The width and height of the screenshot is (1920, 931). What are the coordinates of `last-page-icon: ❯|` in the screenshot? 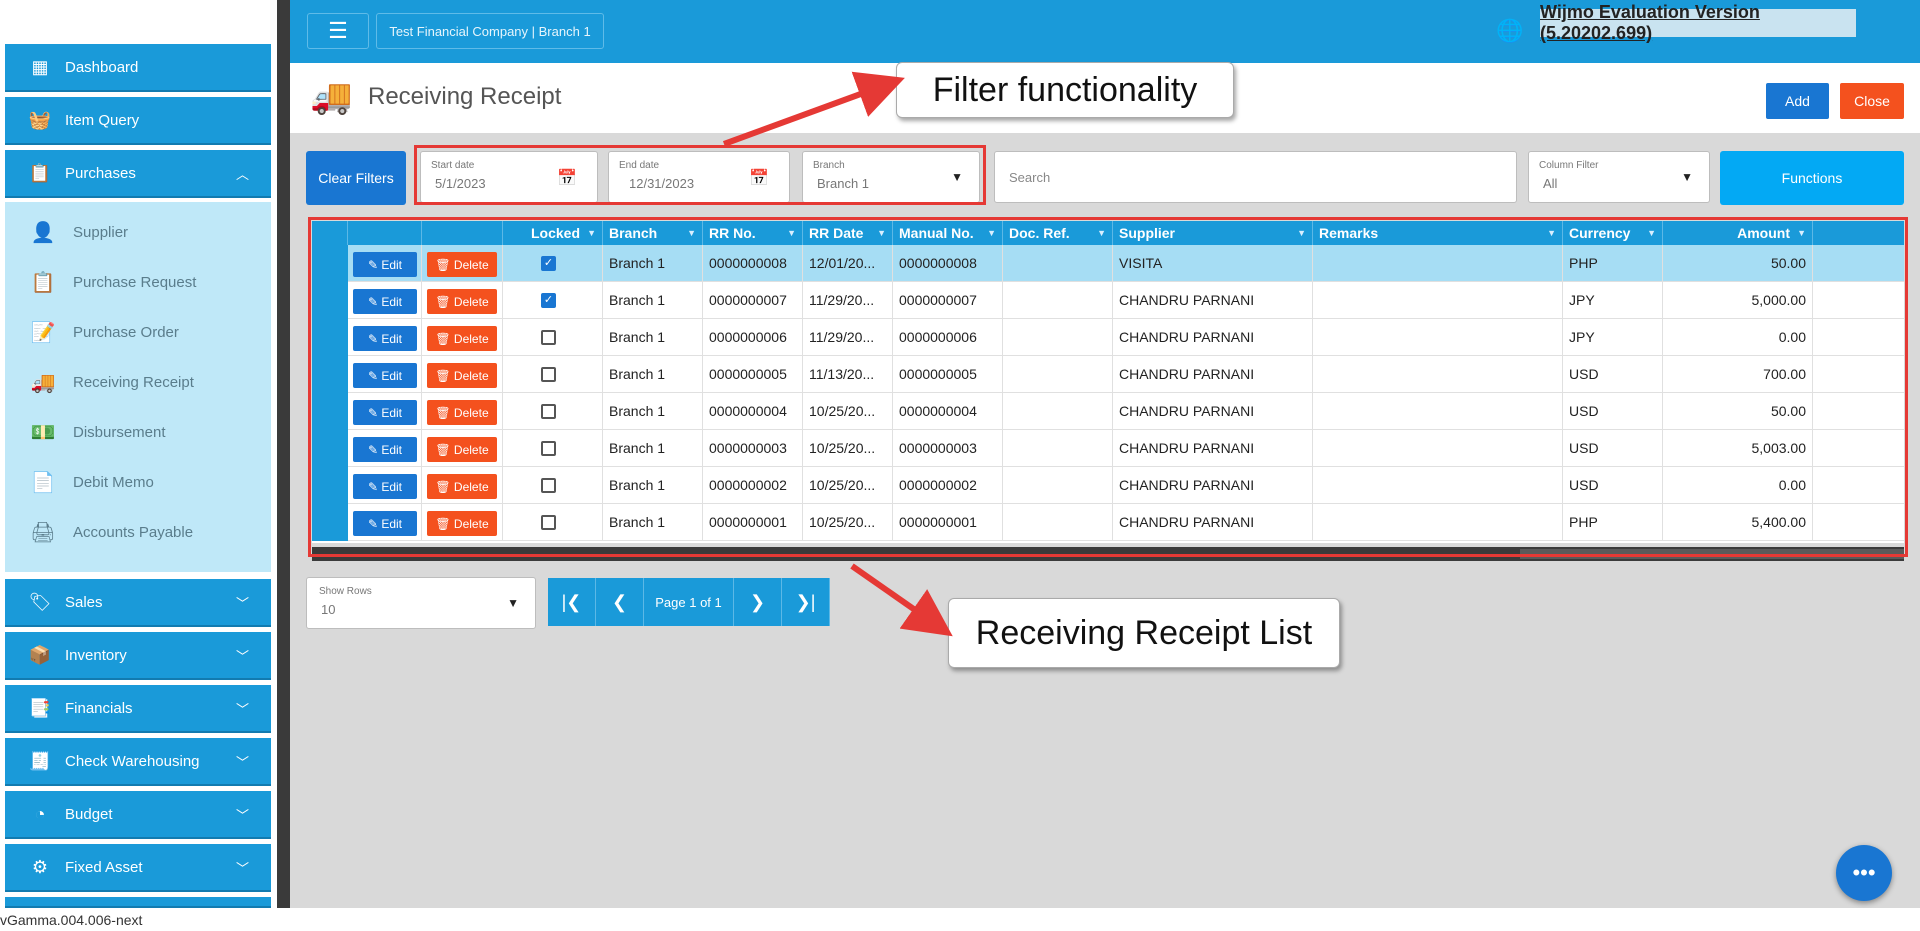 It's located at (805, 601).